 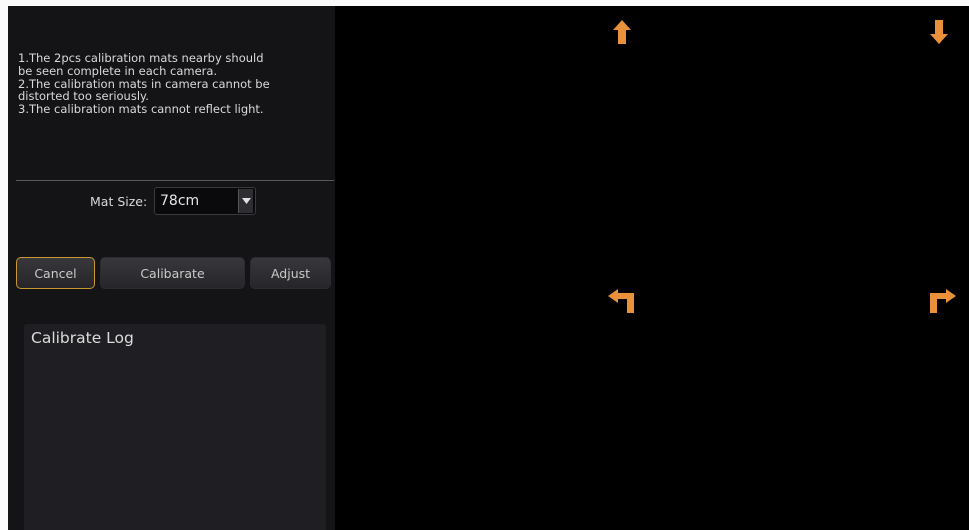 I want to click on calibrate-button: Calibarate, so click(x=172, y=273).